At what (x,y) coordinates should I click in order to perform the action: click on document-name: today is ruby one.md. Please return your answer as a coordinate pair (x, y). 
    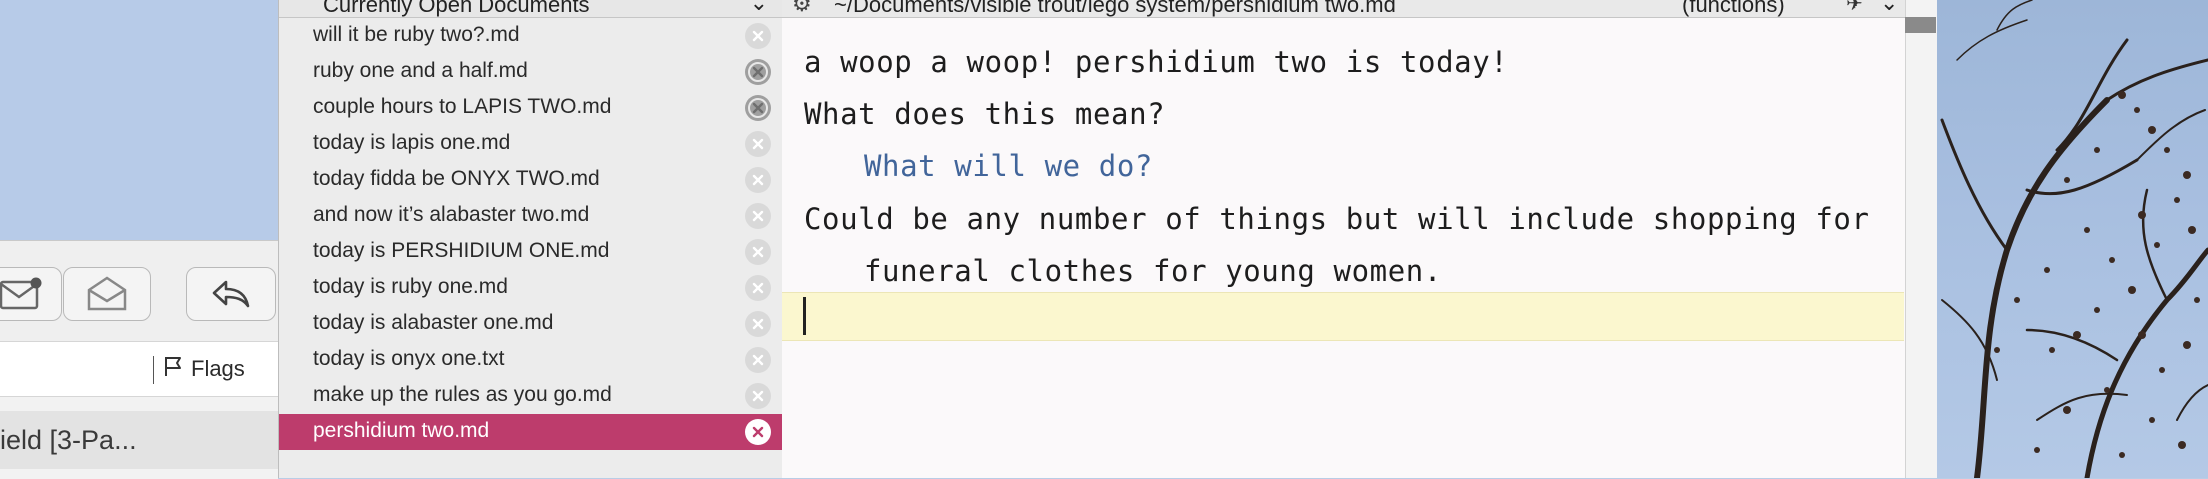
    Looking at the image, I should click on (410, 286).